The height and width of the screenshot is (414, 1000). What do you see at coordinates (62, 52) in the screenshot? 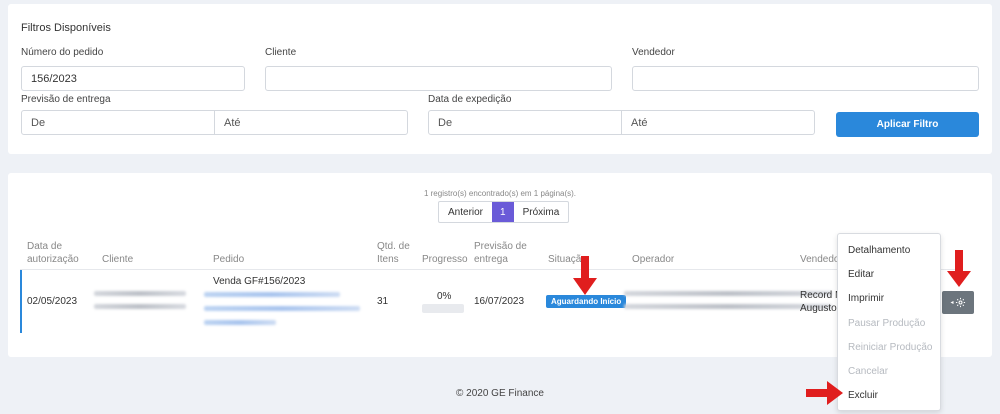
I see `order-number-label: Número do pedido` at bounding box center [62, 52].